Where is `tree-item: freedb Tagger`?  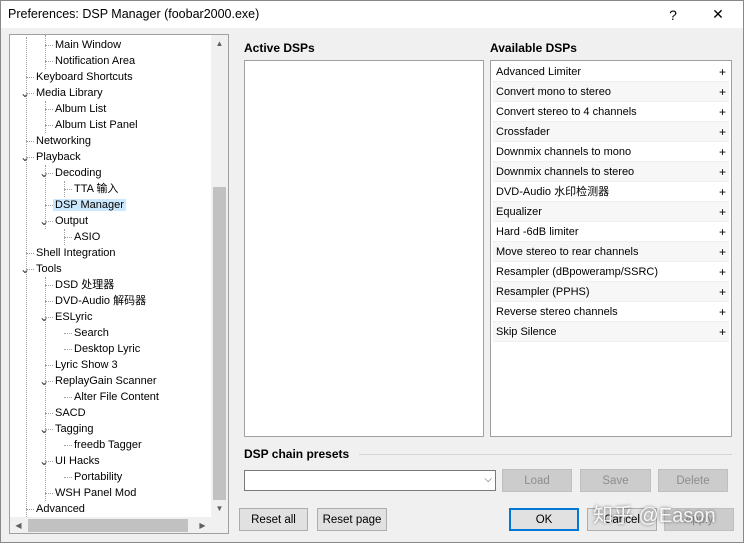 tree-item: freedb Tagger is located at coordinates (108, 445).